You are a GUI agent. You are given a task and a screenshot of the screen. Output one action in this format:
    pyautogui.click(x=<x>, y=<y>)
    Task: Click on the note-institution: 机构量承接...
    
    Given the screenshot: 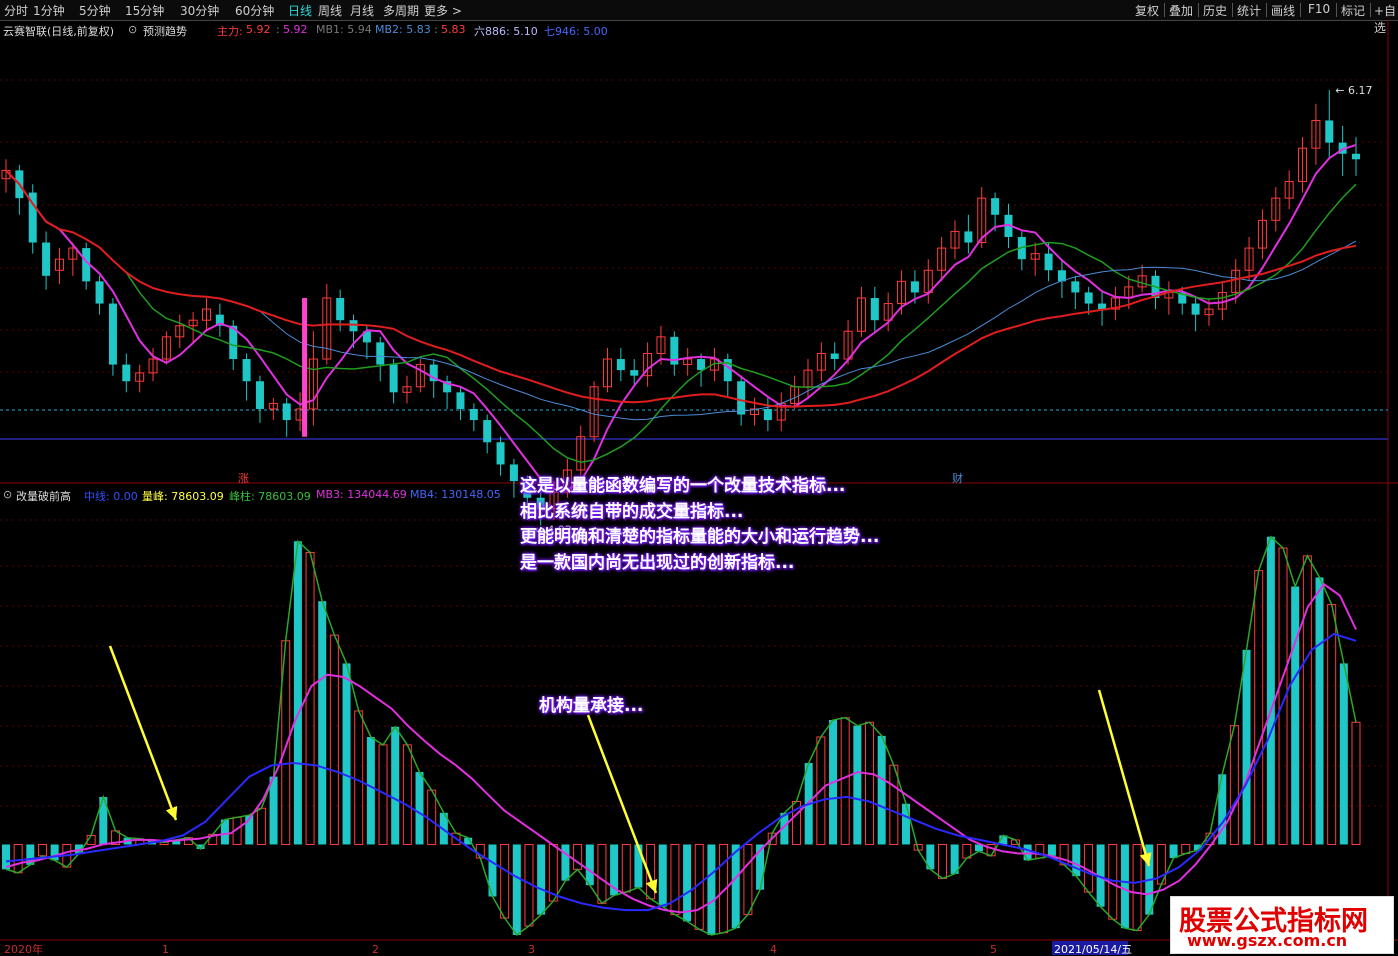 What is the action you would take?
    pyautogui.click(x=591, y=706)
    